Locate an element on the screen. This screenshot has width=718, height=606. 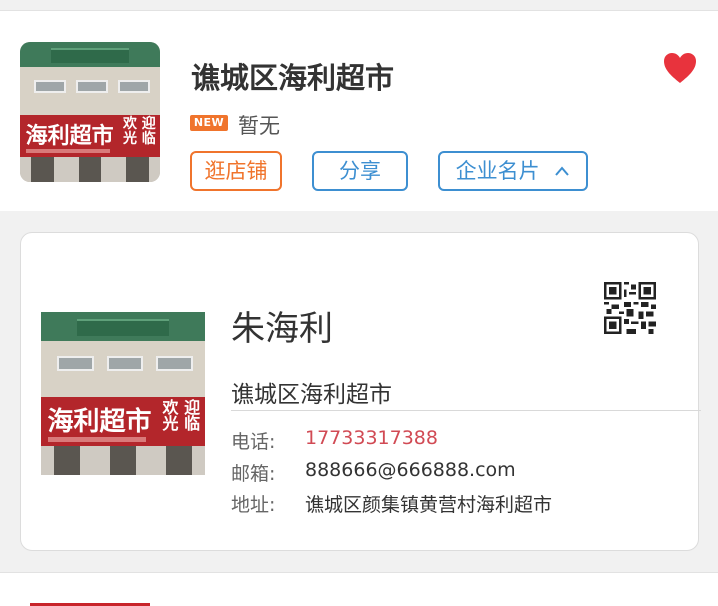
store-name: 谯城区海利超市 is located at coordinates (293, 78).